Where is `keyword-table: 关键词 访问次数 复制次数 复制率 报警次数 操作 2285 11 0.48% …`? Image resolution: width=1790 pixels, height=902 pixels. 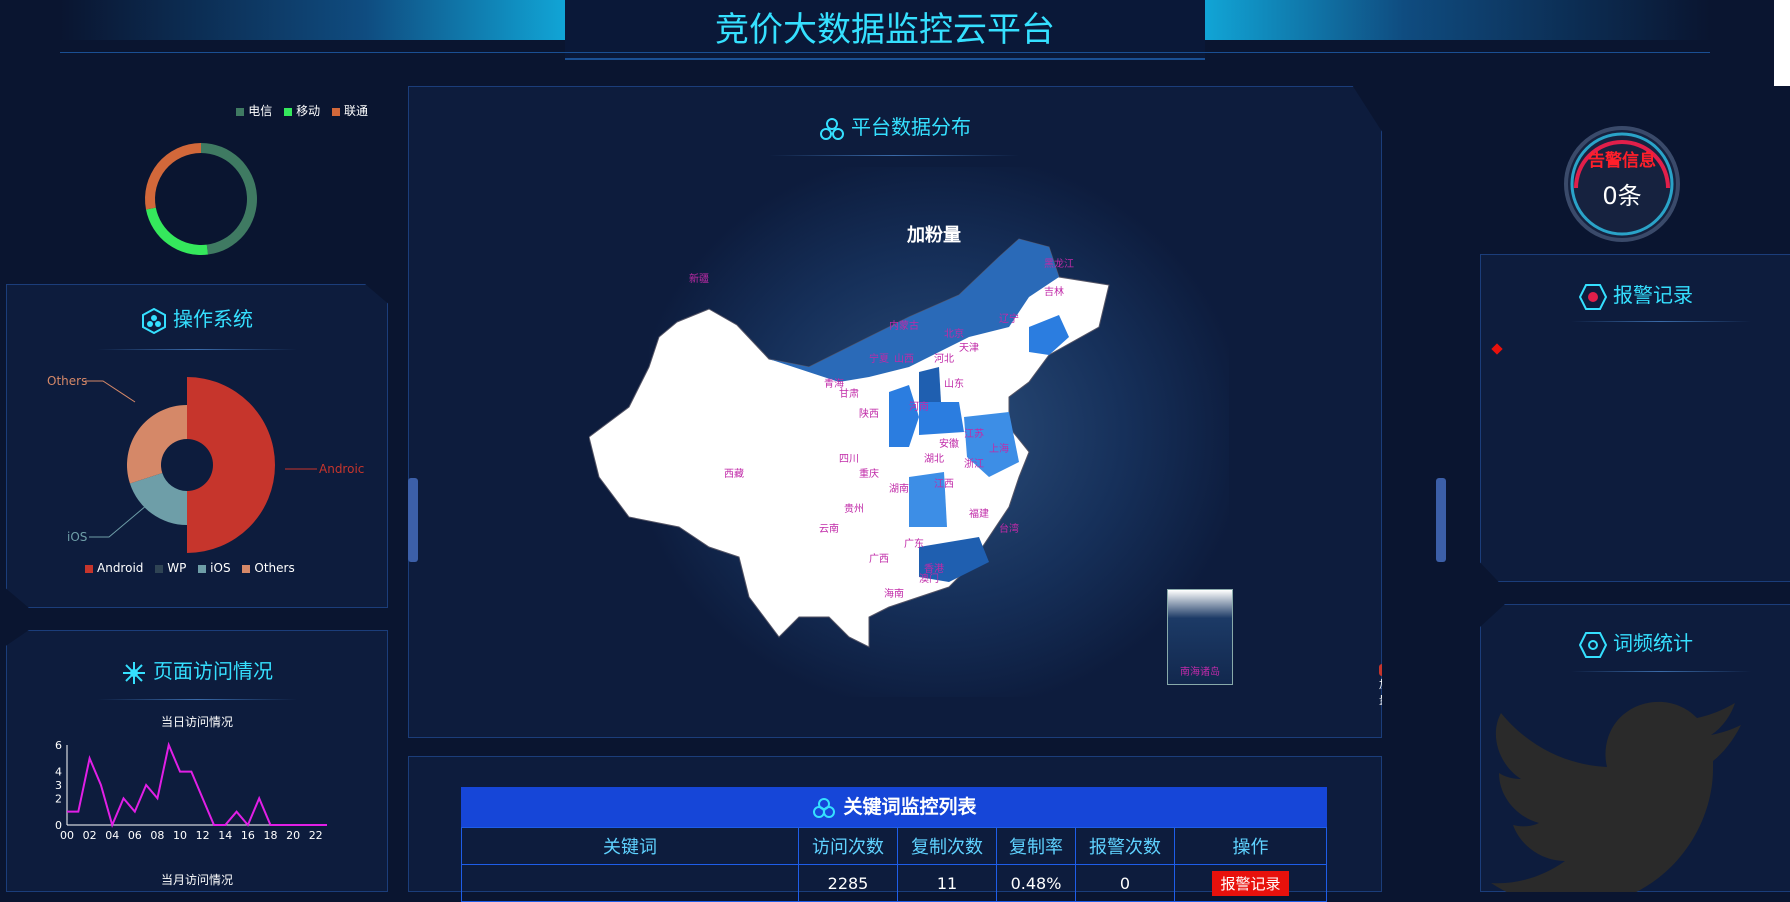
keyword-table: 关键词 访问次数 复制次数 复制率 报警次数 操作 2285 11 0.48% … is located at coordinates (894, 864).